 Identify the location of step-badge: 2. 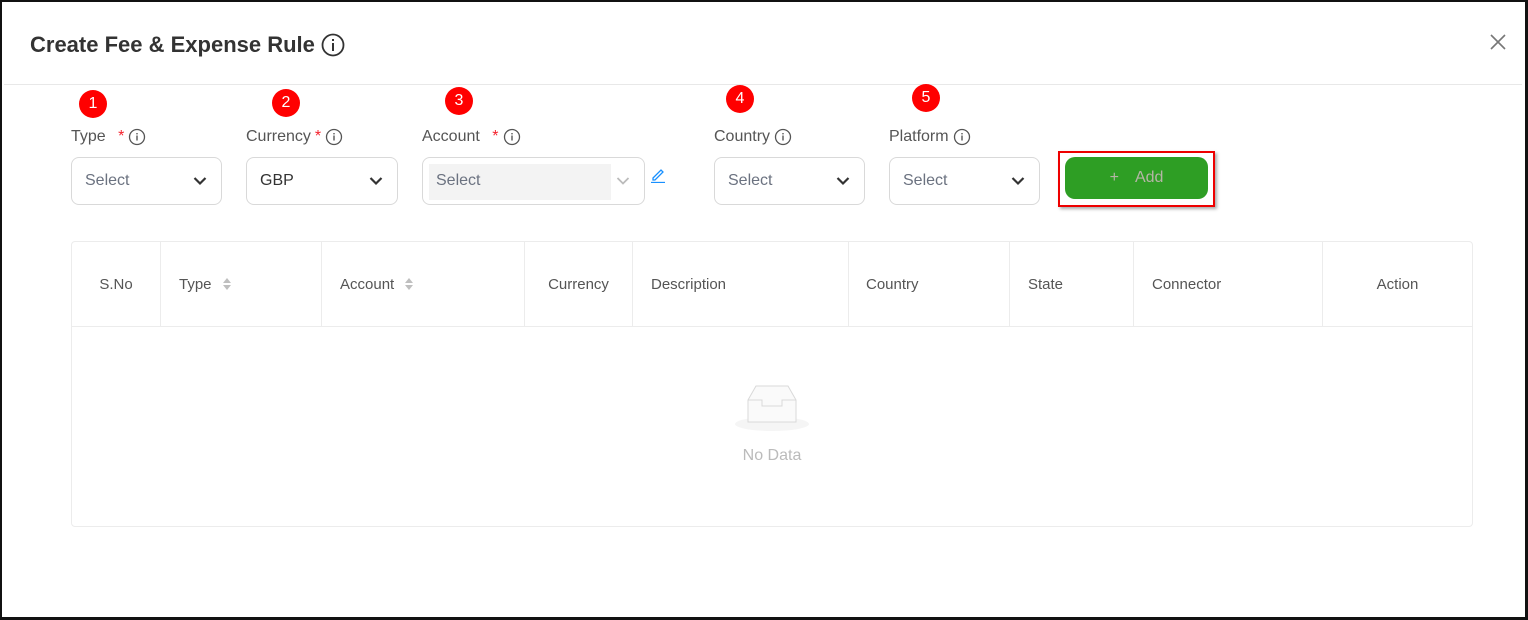
(286, 103).